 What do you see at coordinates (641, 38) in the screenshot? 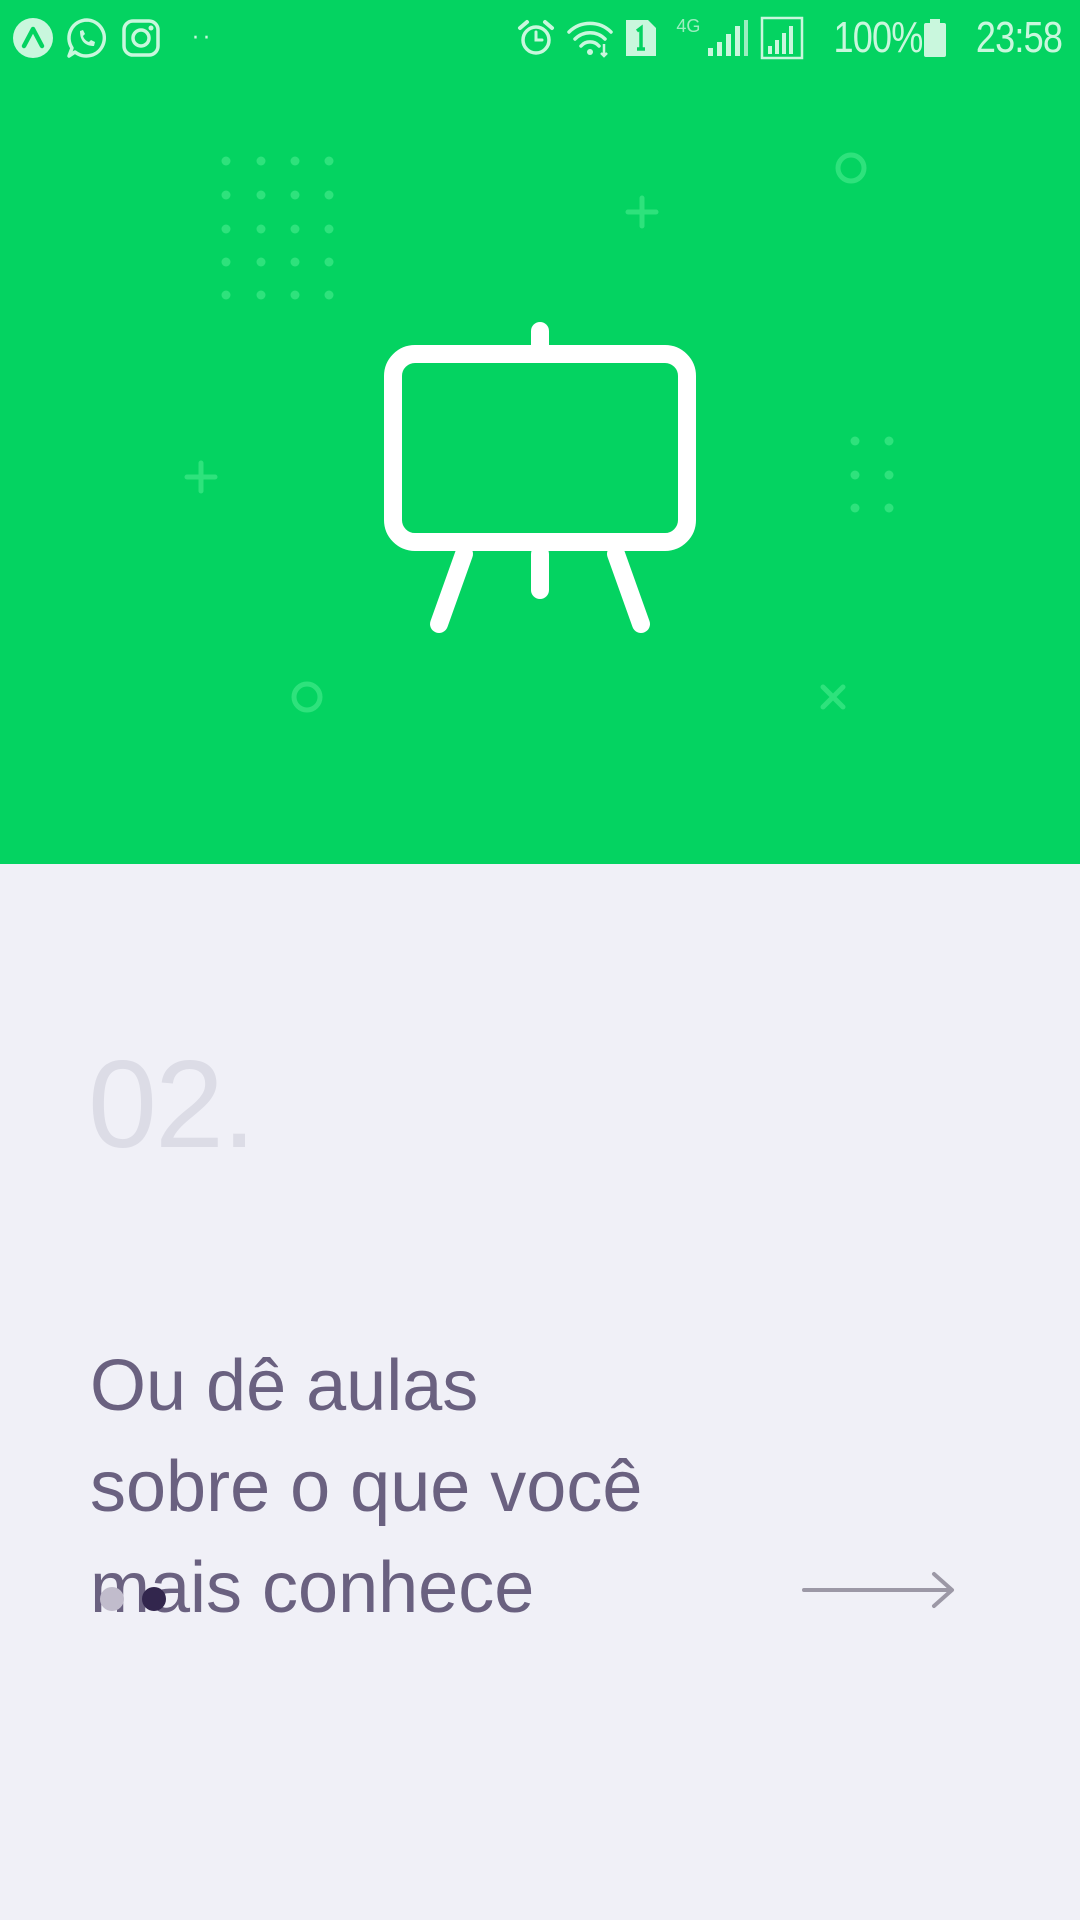
I see `sim-1-icon` at bounding box center [641, 38].